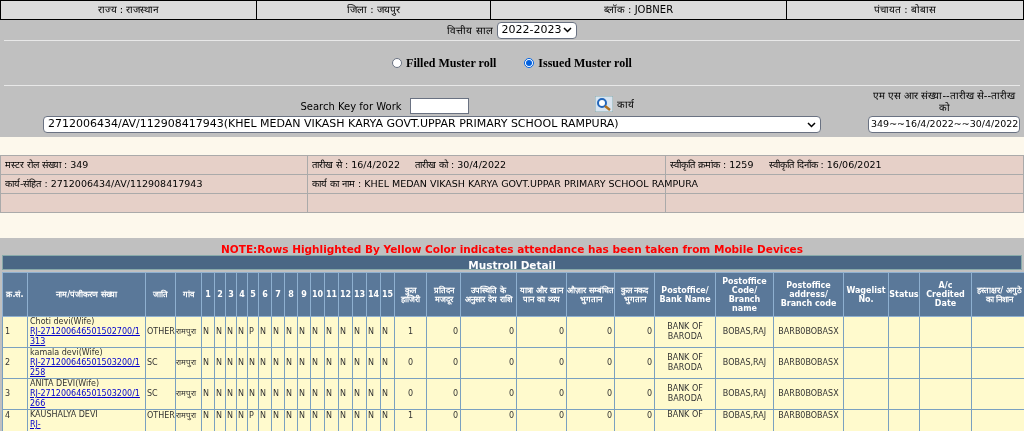 The width and height of the screenshot is (1024, 431). What do you see at coordinates (128, 9) in the screenshot?
I see `location-text: राज्य : राजस्थान` at bounding box center [128, 9].